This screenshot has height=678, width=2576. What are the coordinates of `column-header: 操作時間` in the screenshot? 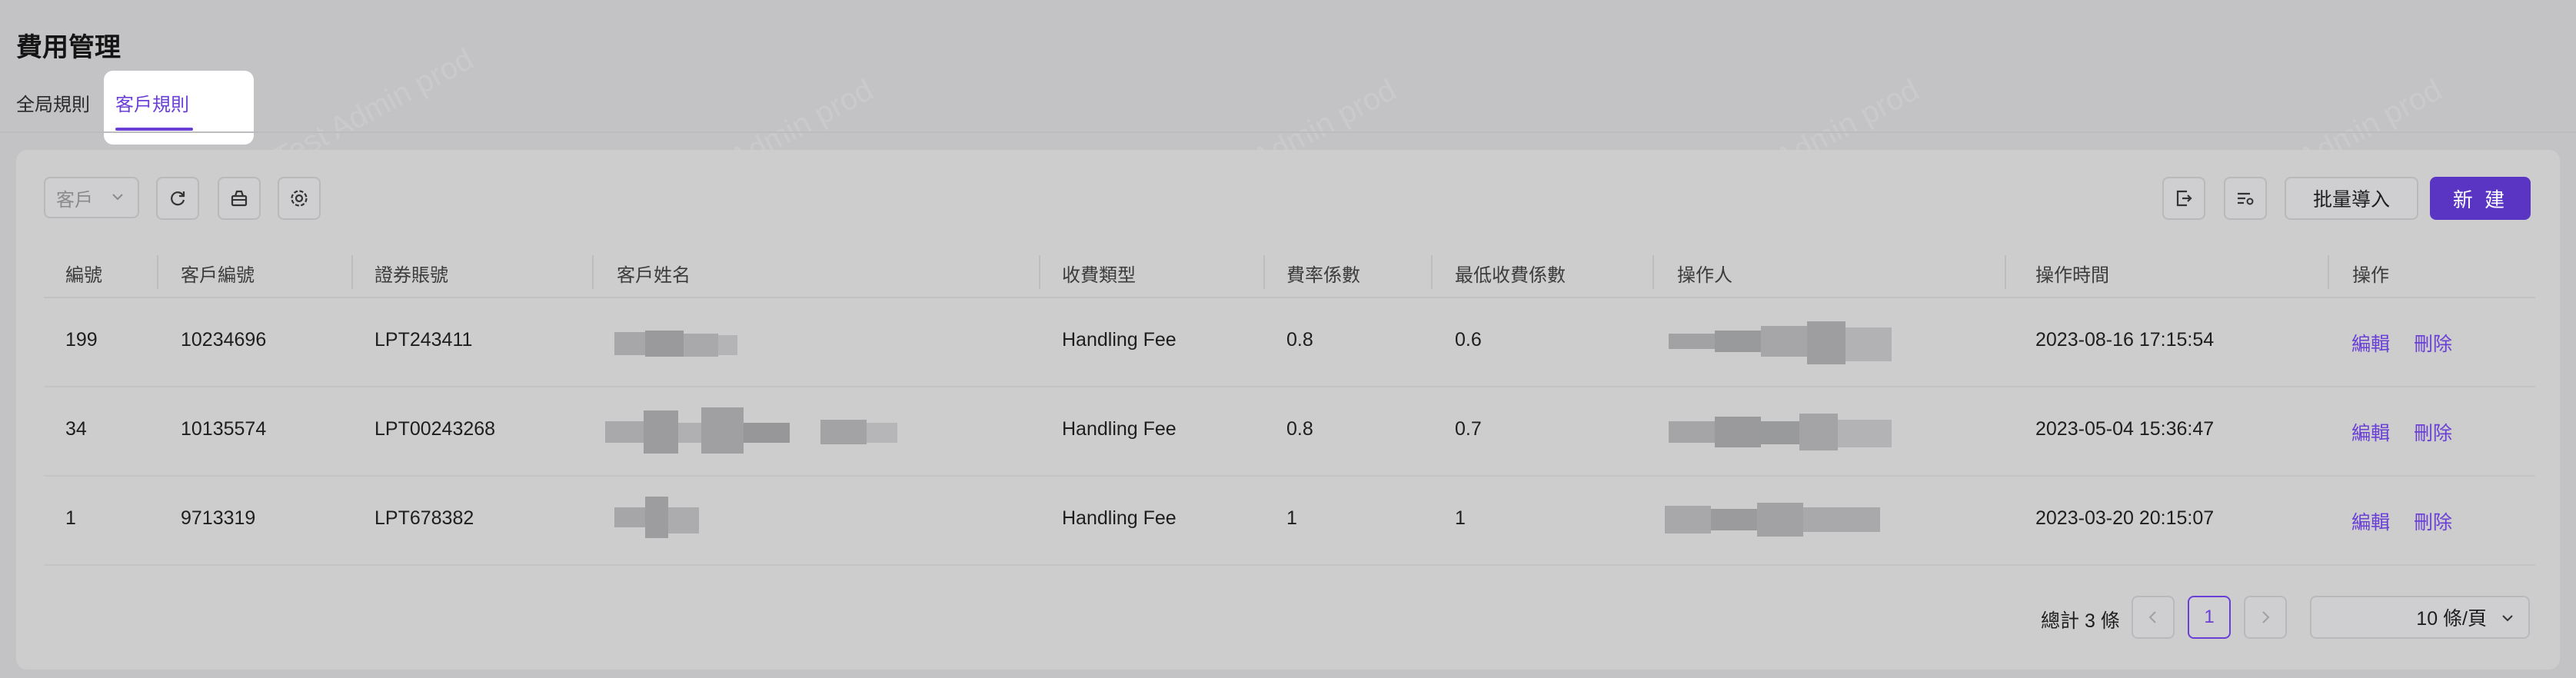 It's located at (2072, 275).